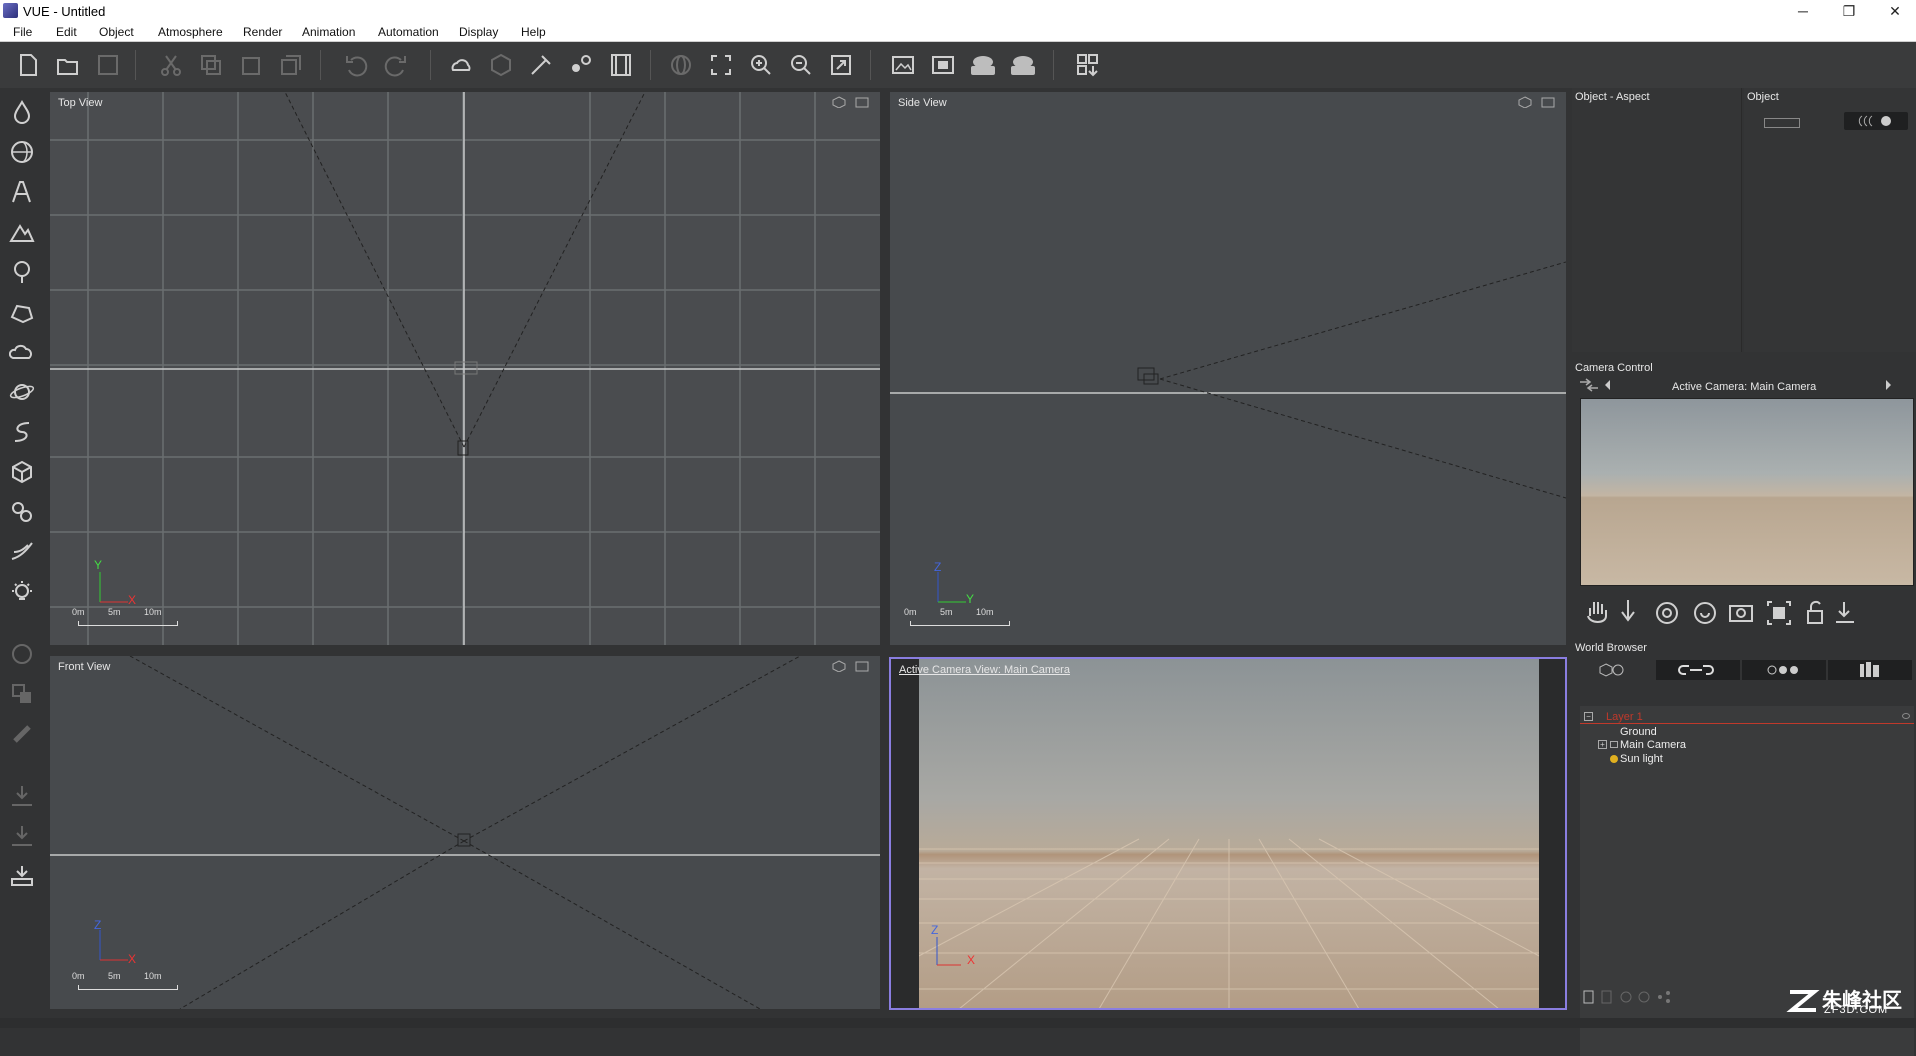  Describe the element at coordinates (1612, 670) in the screenshot. I see `objects-tab` at that location.